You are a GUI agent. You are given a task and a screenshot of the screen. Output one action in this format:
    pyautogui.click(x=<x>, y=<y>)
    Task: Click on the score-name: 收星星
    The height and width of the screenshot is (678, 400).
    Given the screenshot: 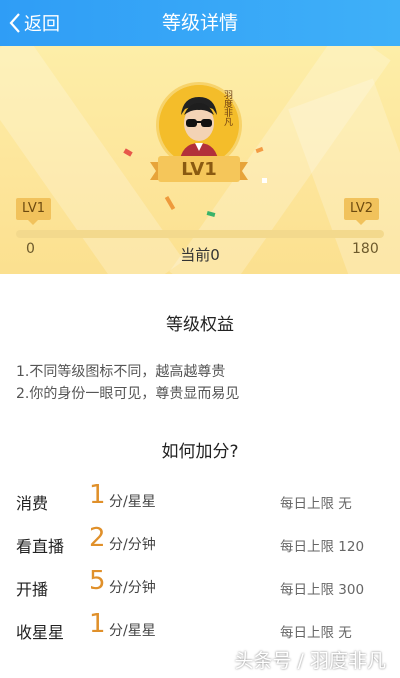 What is the action you would take?
    pyautogui.click(x=40, y=632)
    